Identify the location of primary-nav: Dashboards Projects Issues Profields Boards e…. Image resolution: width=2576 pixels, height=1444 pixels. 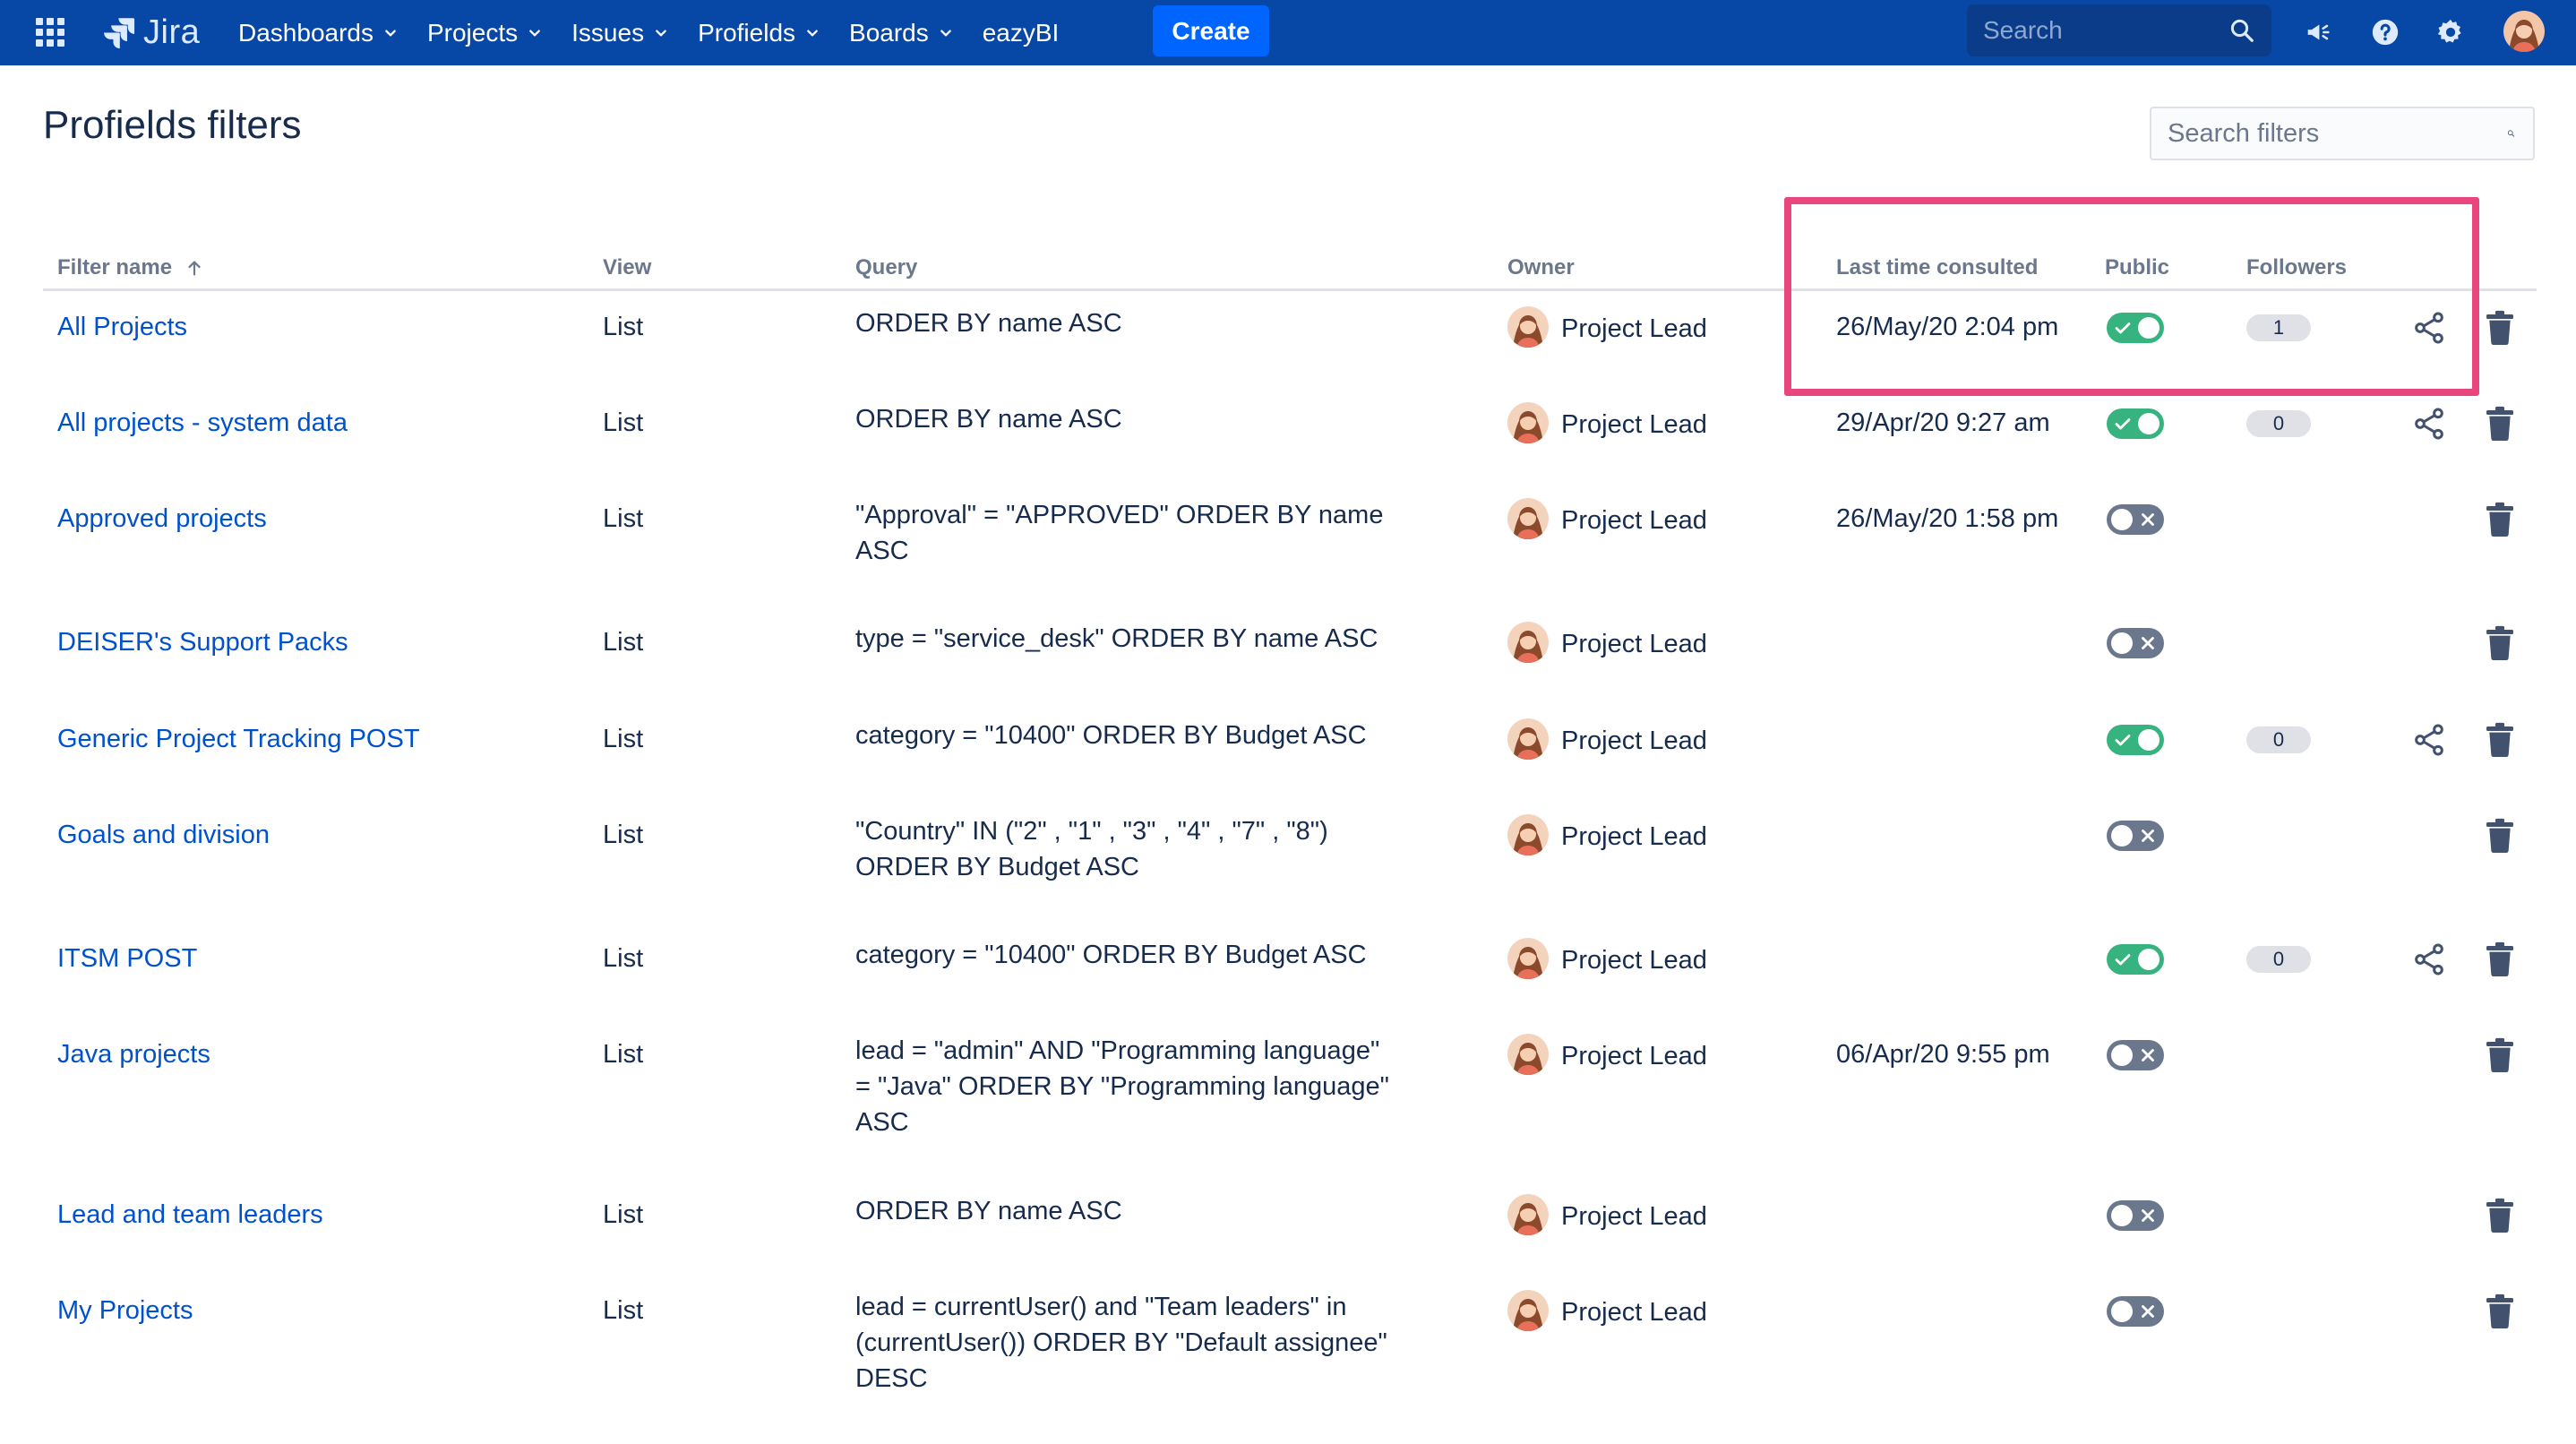
(663, 32).